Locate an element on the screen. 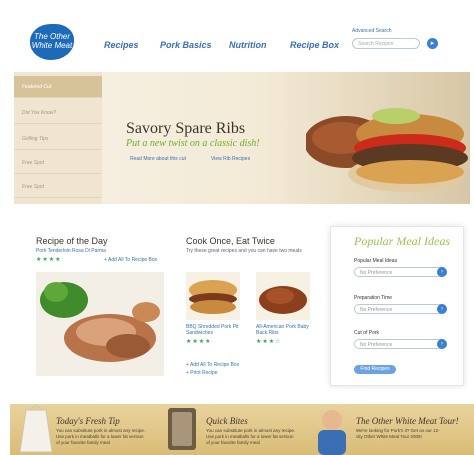 The image size is (474, 455). nav-recipes: Recipes is located at coordinates (121, 45).